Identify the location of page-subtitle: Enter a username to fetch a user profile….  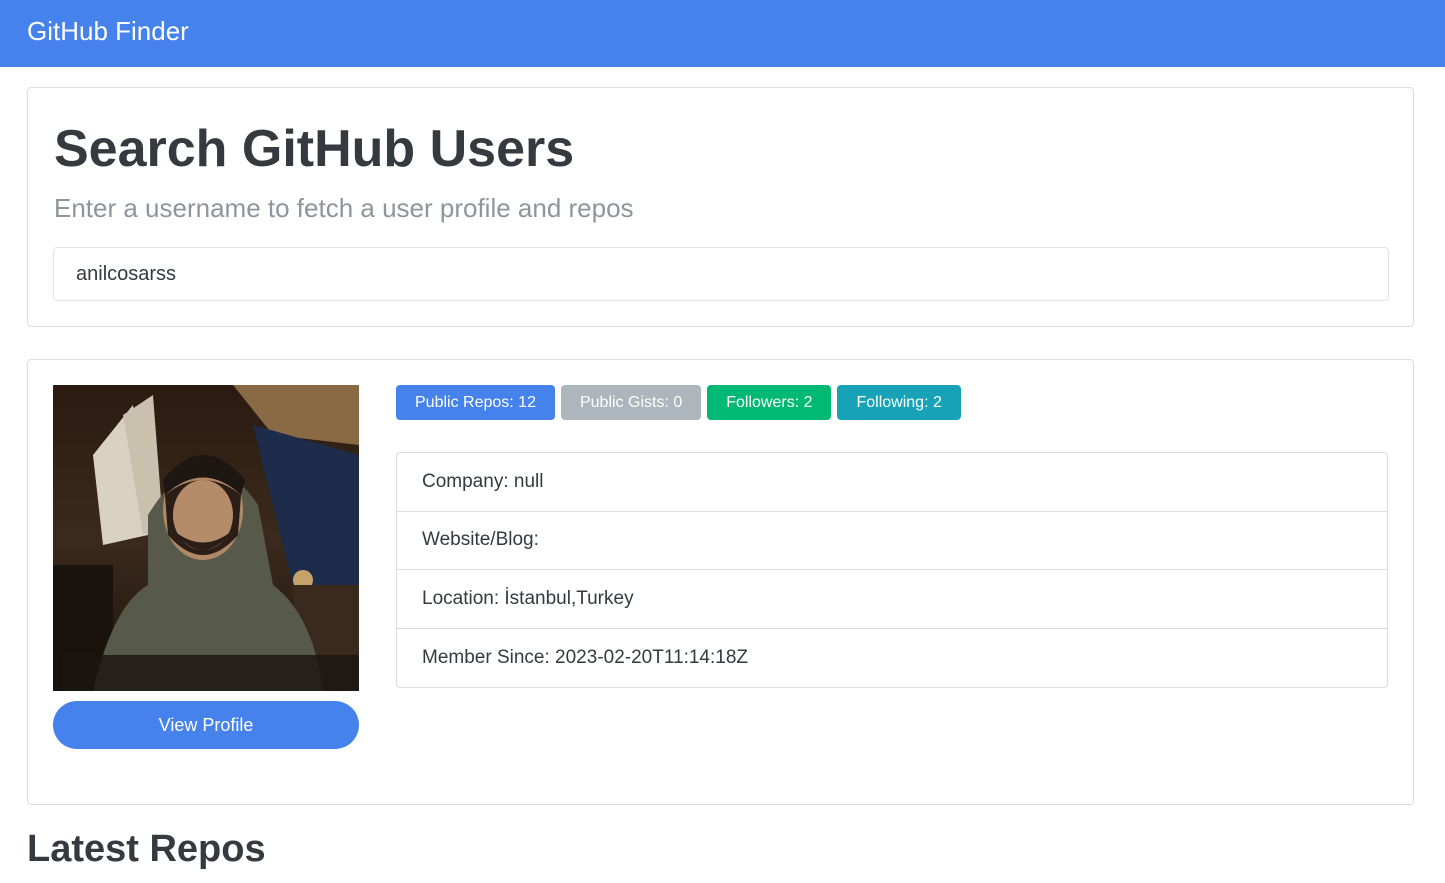
(344, 208).